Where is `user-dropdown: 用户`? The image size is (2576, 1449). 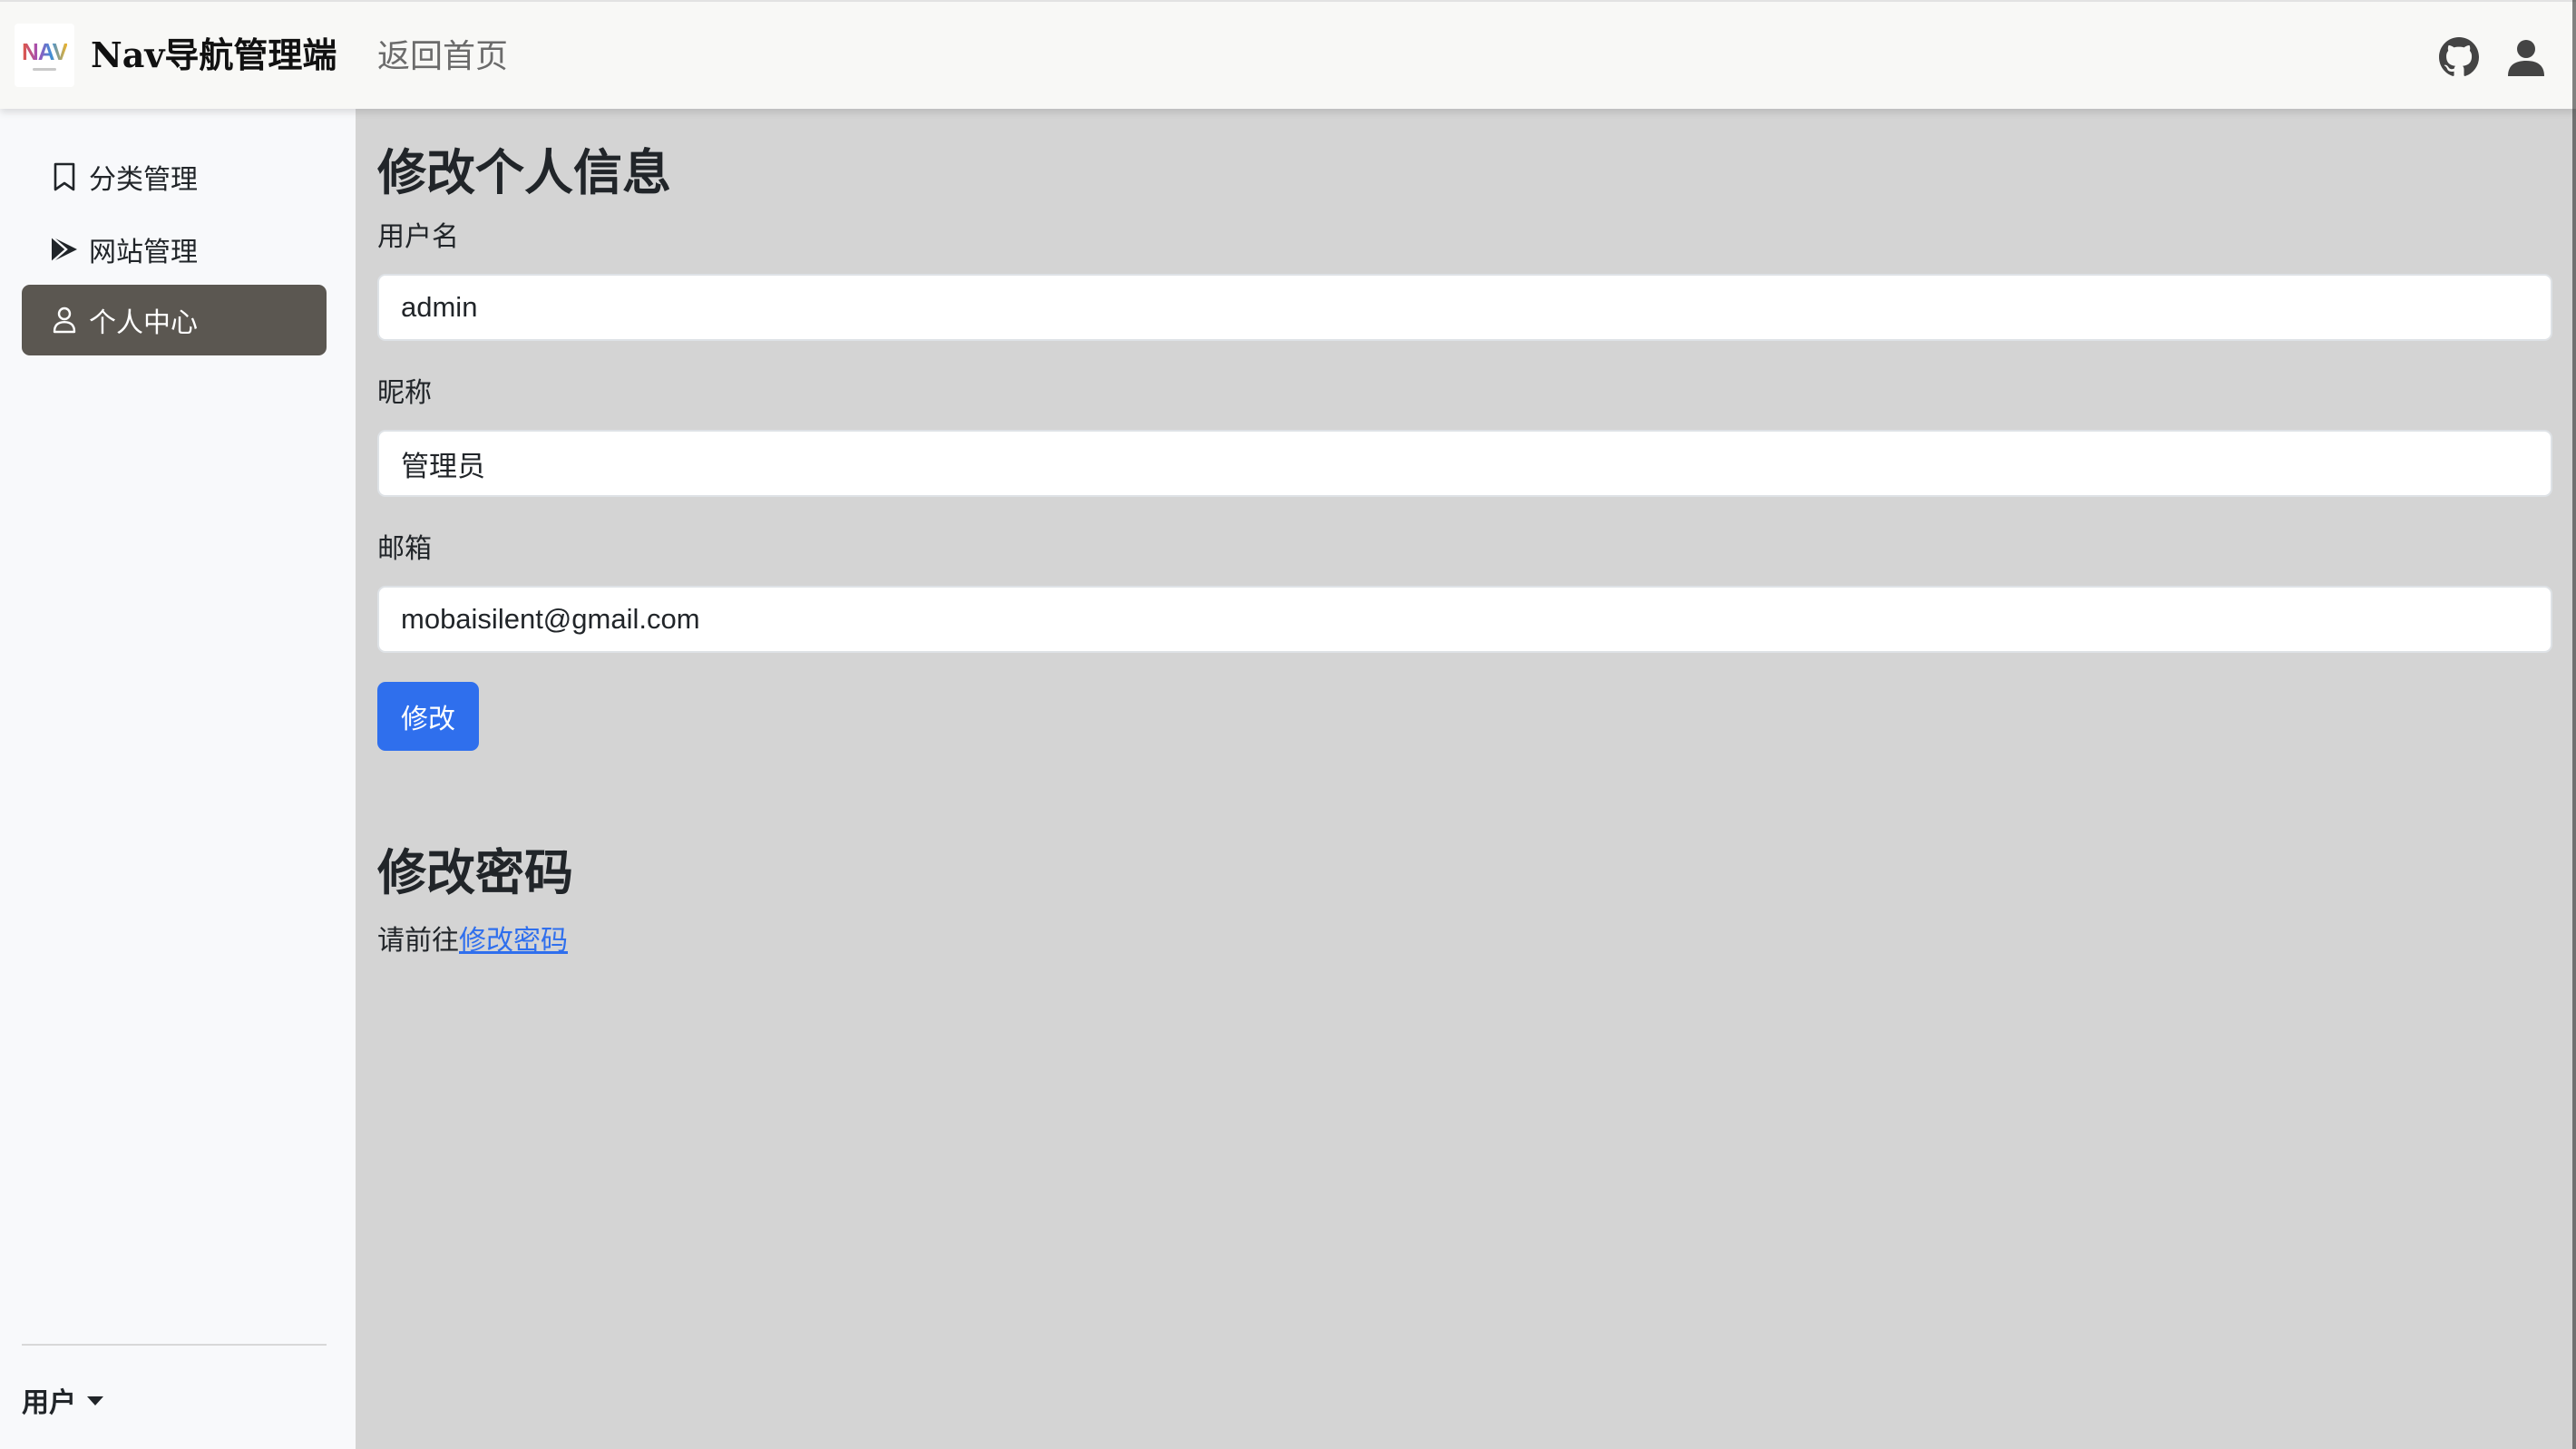 user-dropdown: 用户 is located at coordinates (62, 1400).